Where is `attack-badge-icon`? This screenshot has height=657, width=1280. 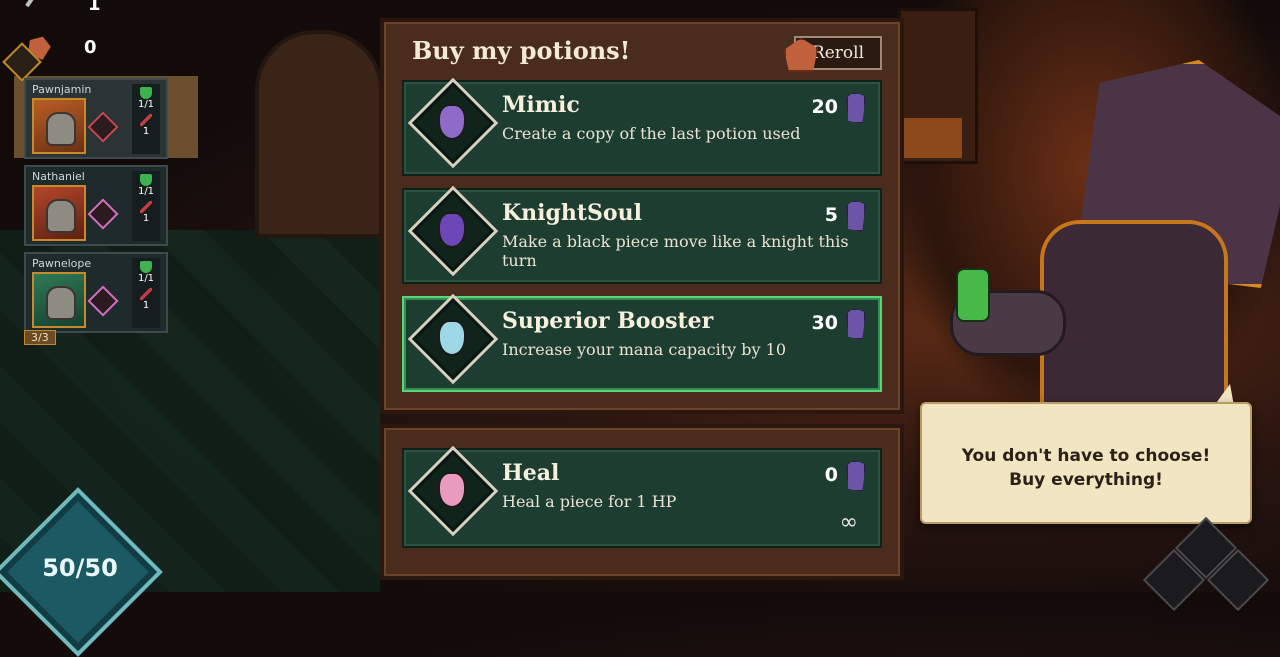 attack-badge-icon is located at coordinates (103, 127).